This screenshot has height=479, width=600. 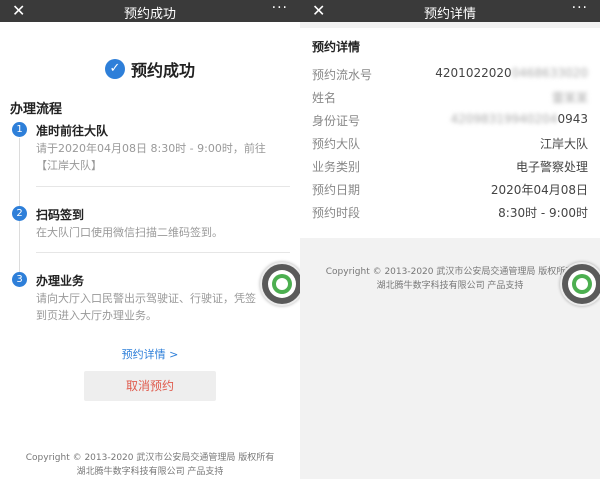 I want to click on row-label: 姓名, so click(x=324, y=98).